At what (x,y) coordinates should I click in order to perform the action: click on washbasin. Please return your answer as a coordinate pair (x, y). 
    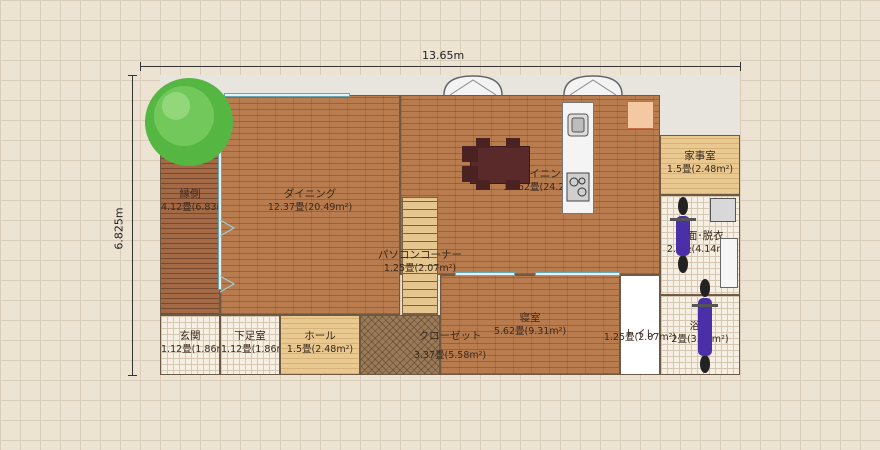
    Looking at the image, I should click on (729, 263).